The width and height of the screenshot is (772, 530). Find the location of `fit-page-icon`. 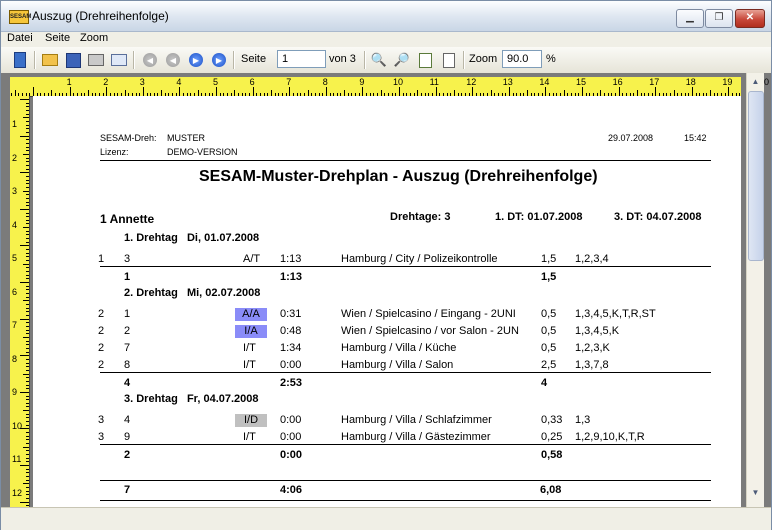

fit-page-icon is located at coordinates (425, 60).